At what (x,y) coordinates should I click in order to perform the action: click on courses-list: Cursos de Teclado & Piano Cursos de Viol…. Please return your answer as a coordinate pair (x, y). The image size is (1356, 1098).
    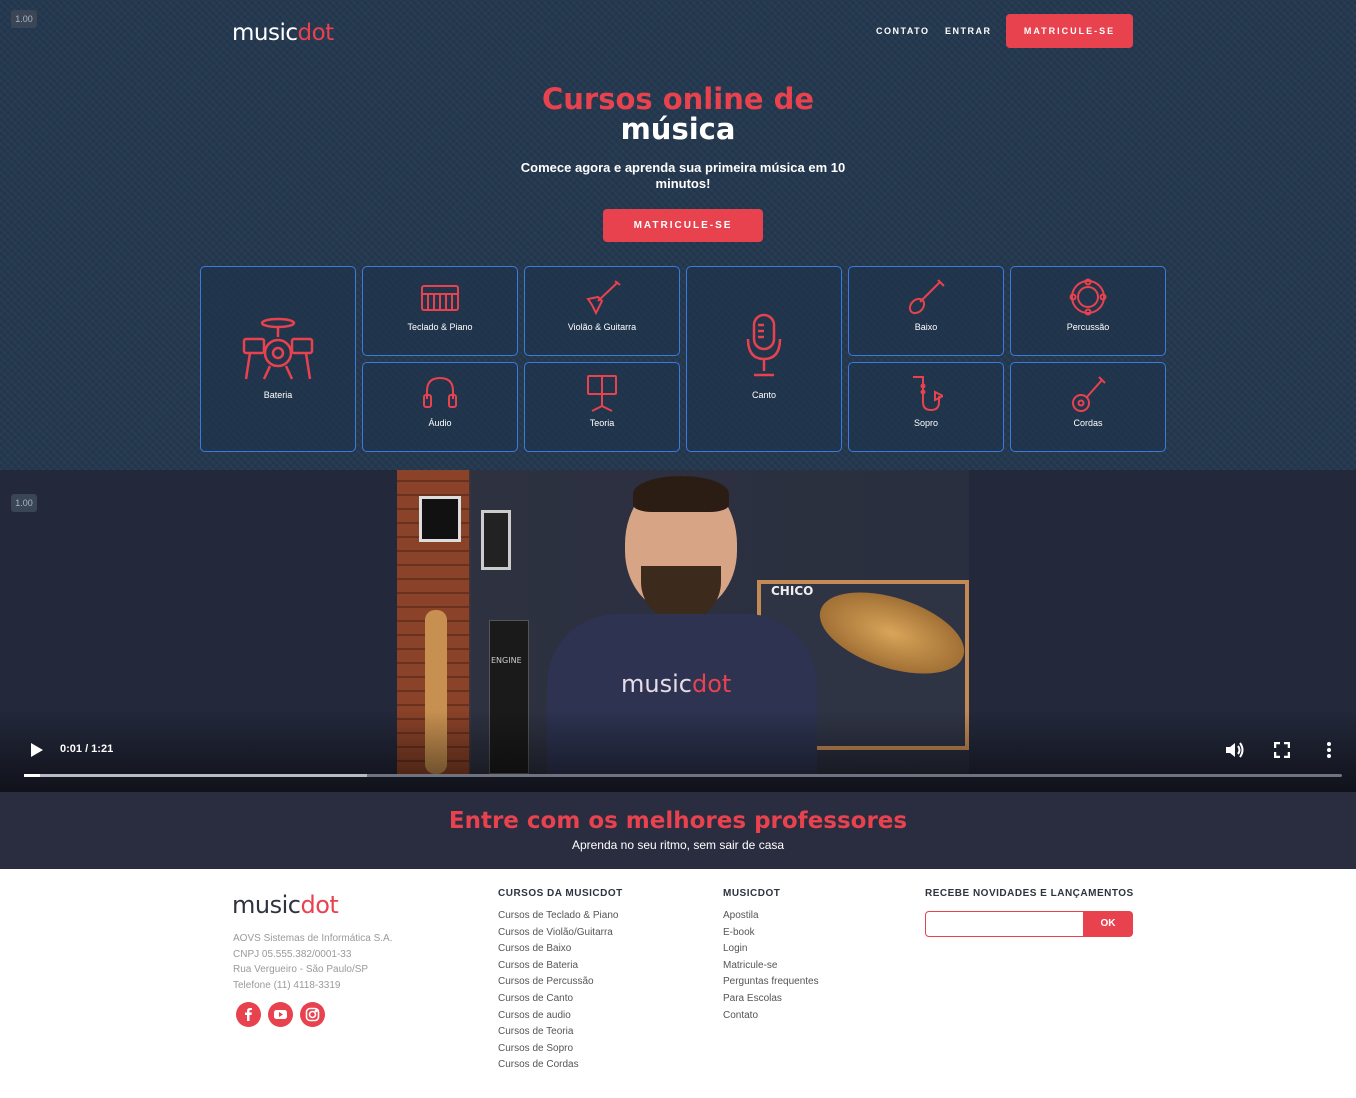
    Looking at the image, I should click on (558, 991).